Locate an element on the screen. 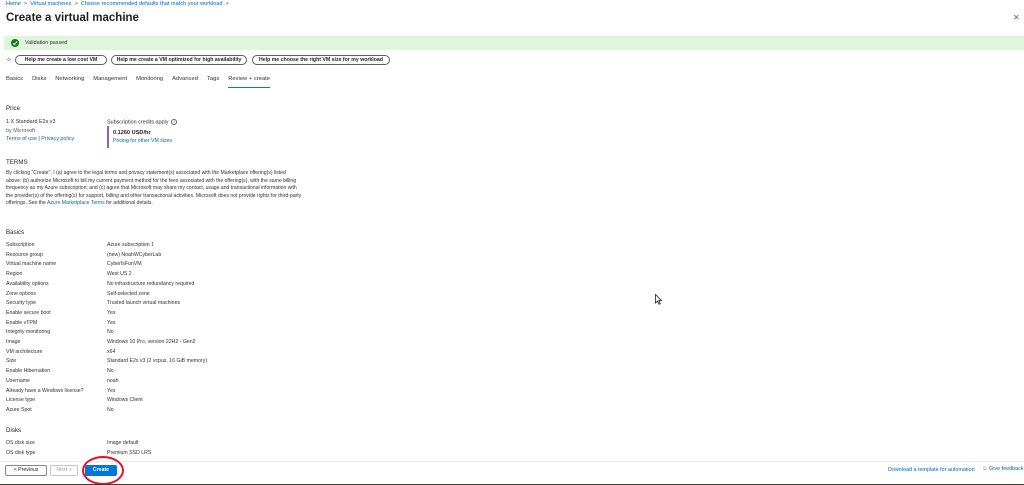 This screenshot has width=1024, height=485. previous-button: < Previous is located at coordinates (26, 470).